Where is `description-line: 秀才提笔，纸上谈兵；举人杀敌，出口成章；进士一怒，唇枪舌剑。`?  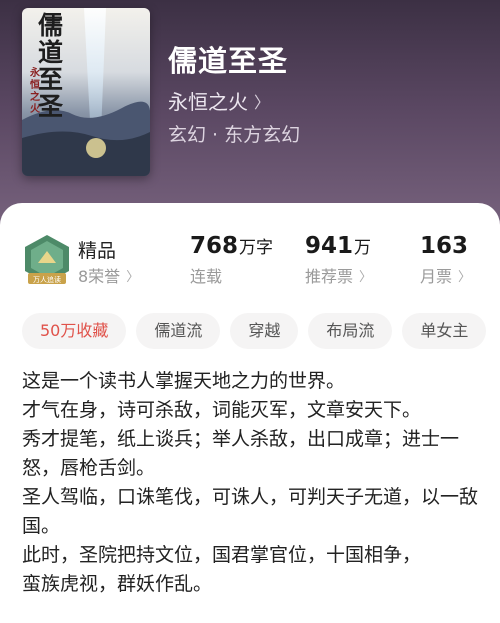 description-line: 秀才提笔，纸上谈兵；举人杀敌，出口成章；进士一怒，唇枪舌剑。 is located at coordinates (241, 453).